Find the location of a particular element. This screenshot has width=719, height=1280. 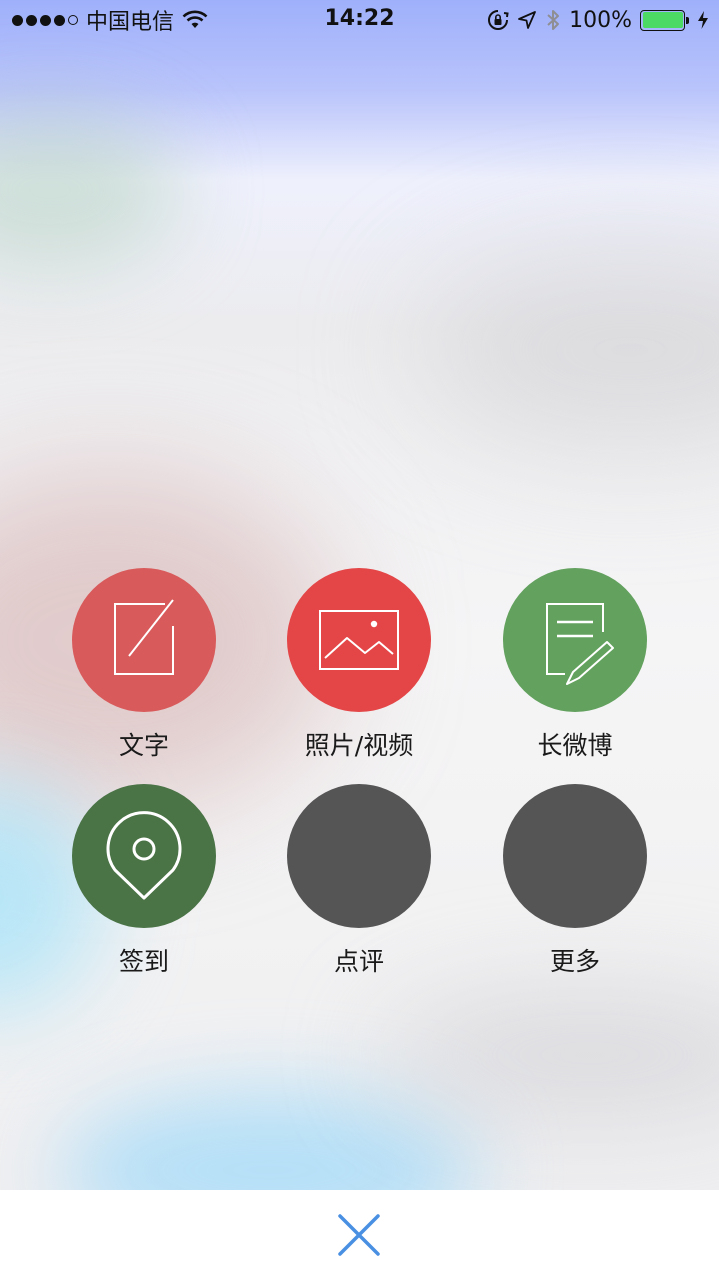

charging-bolt-icon is located at coordinates (703, 20).